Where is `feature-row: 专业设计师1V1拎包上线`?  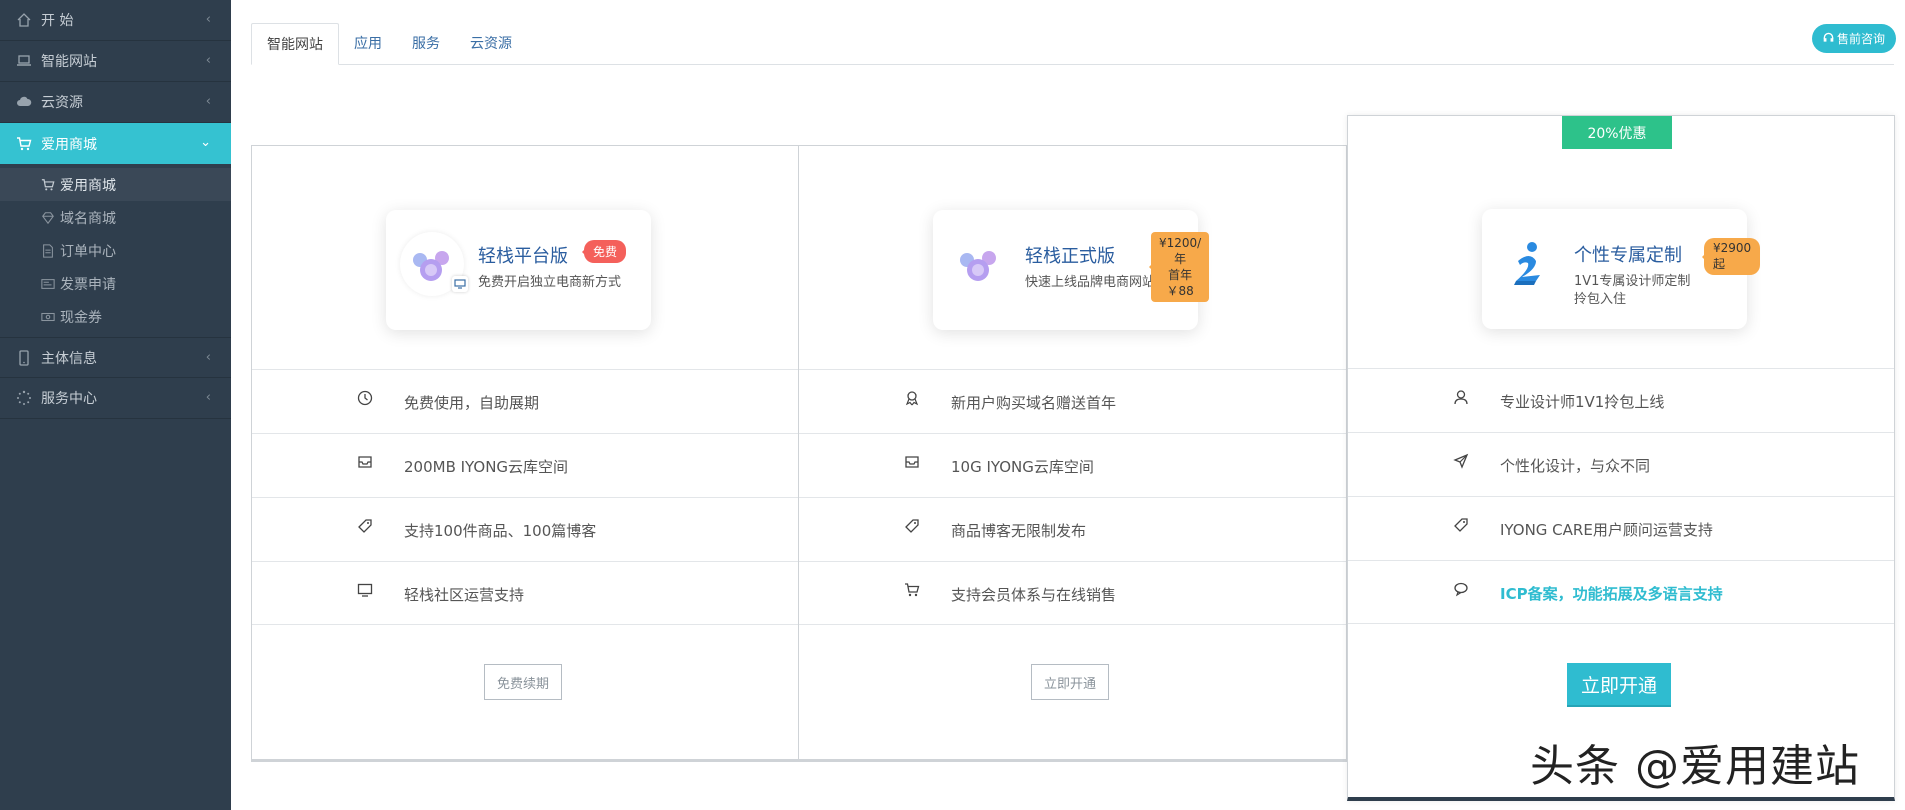 feature-row: 专业设计师1V1拎包上线 is located at coordinates (1621, 400).